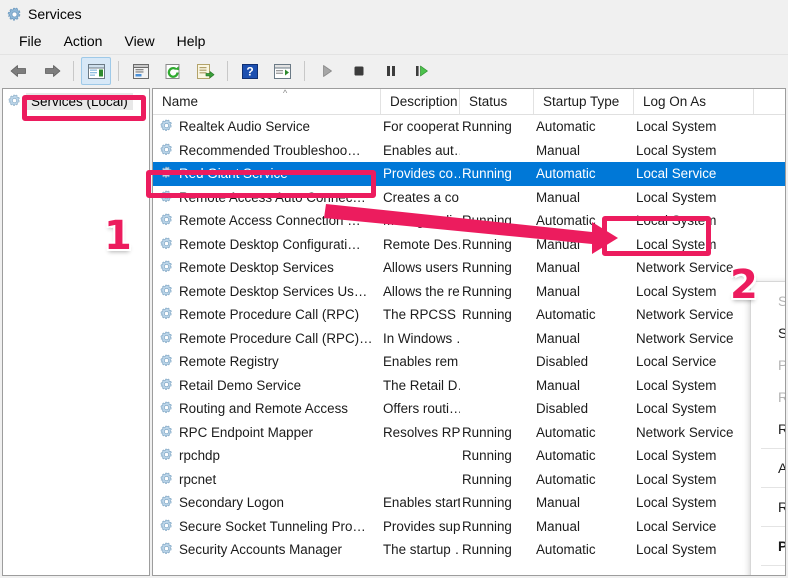 The image size is (788, 578). What do you see at coordinates (205, 71) in the screenshot?
I see `export-list-button` at bounding box center [205, 71].